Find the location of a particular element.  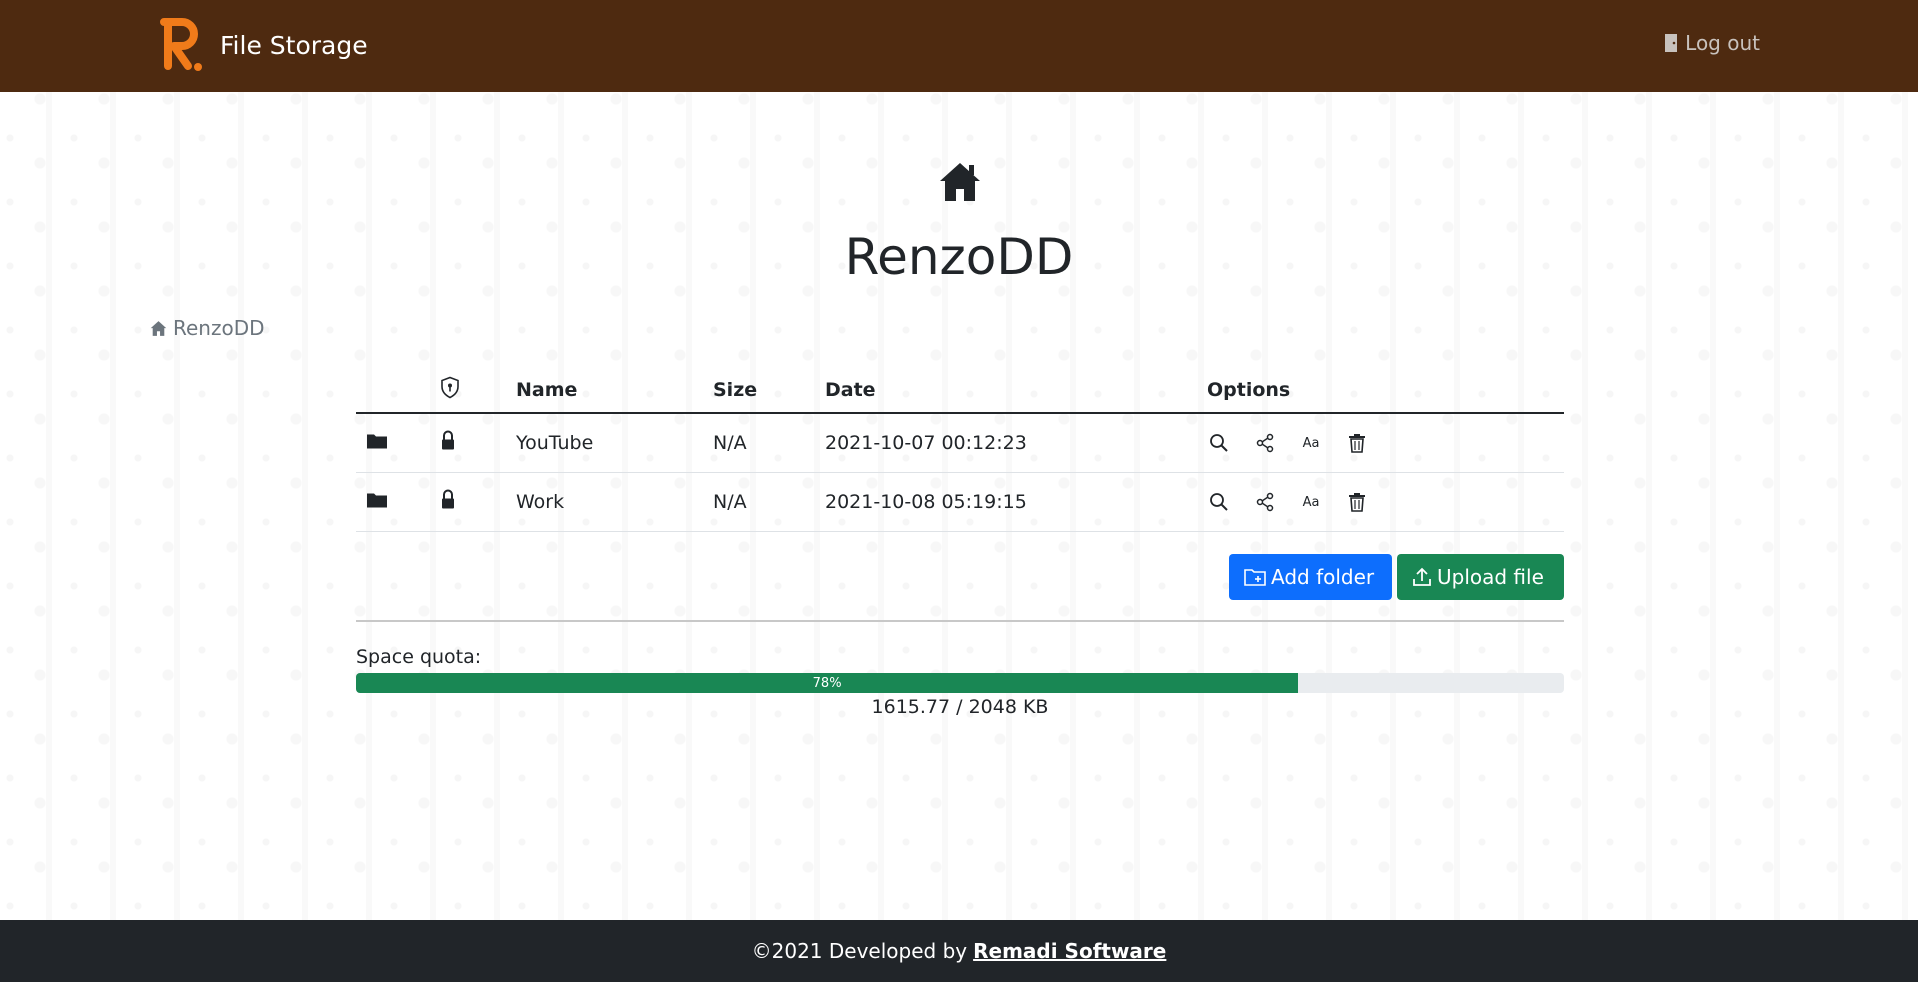

breadcrumb-label: RenzoDD is located at coordinates (219, 328).